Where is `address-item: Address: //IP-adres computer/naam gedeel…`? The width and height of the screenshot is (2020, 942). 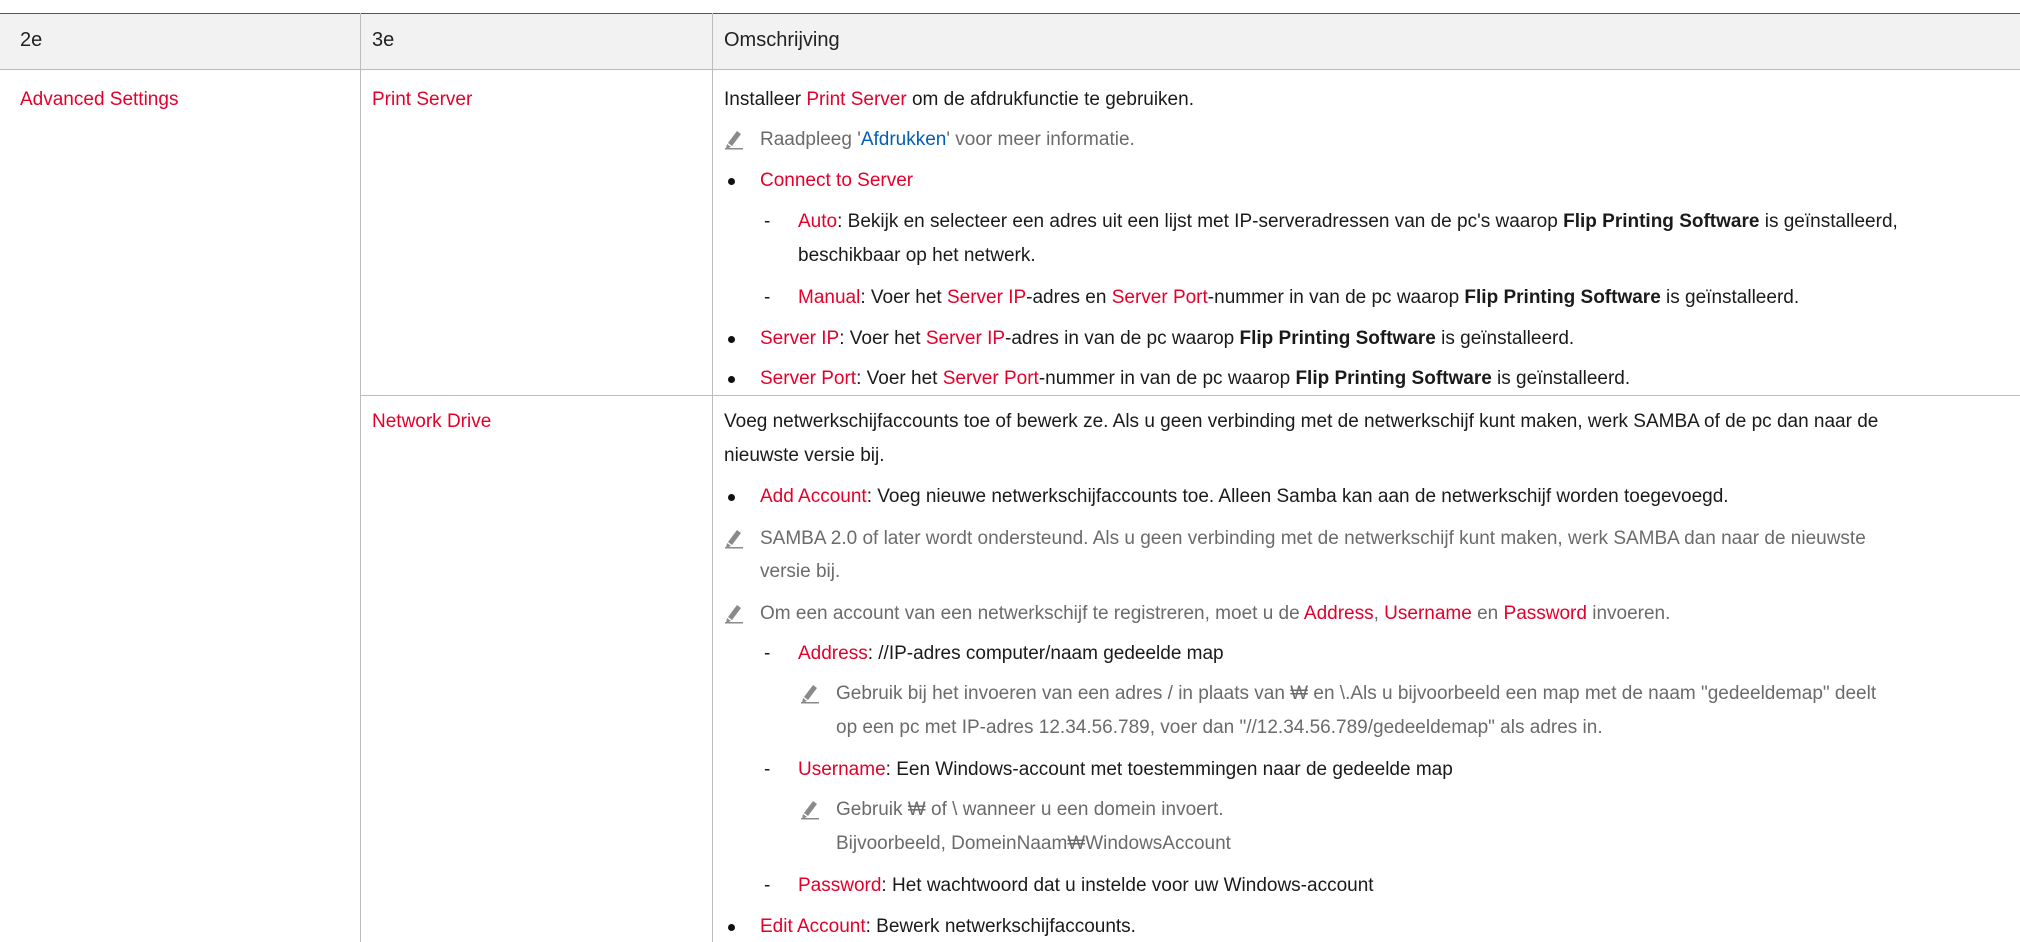 address-item: Address: //IP-adres computer/naam gedeel… is located at coordinates (1011, 653).